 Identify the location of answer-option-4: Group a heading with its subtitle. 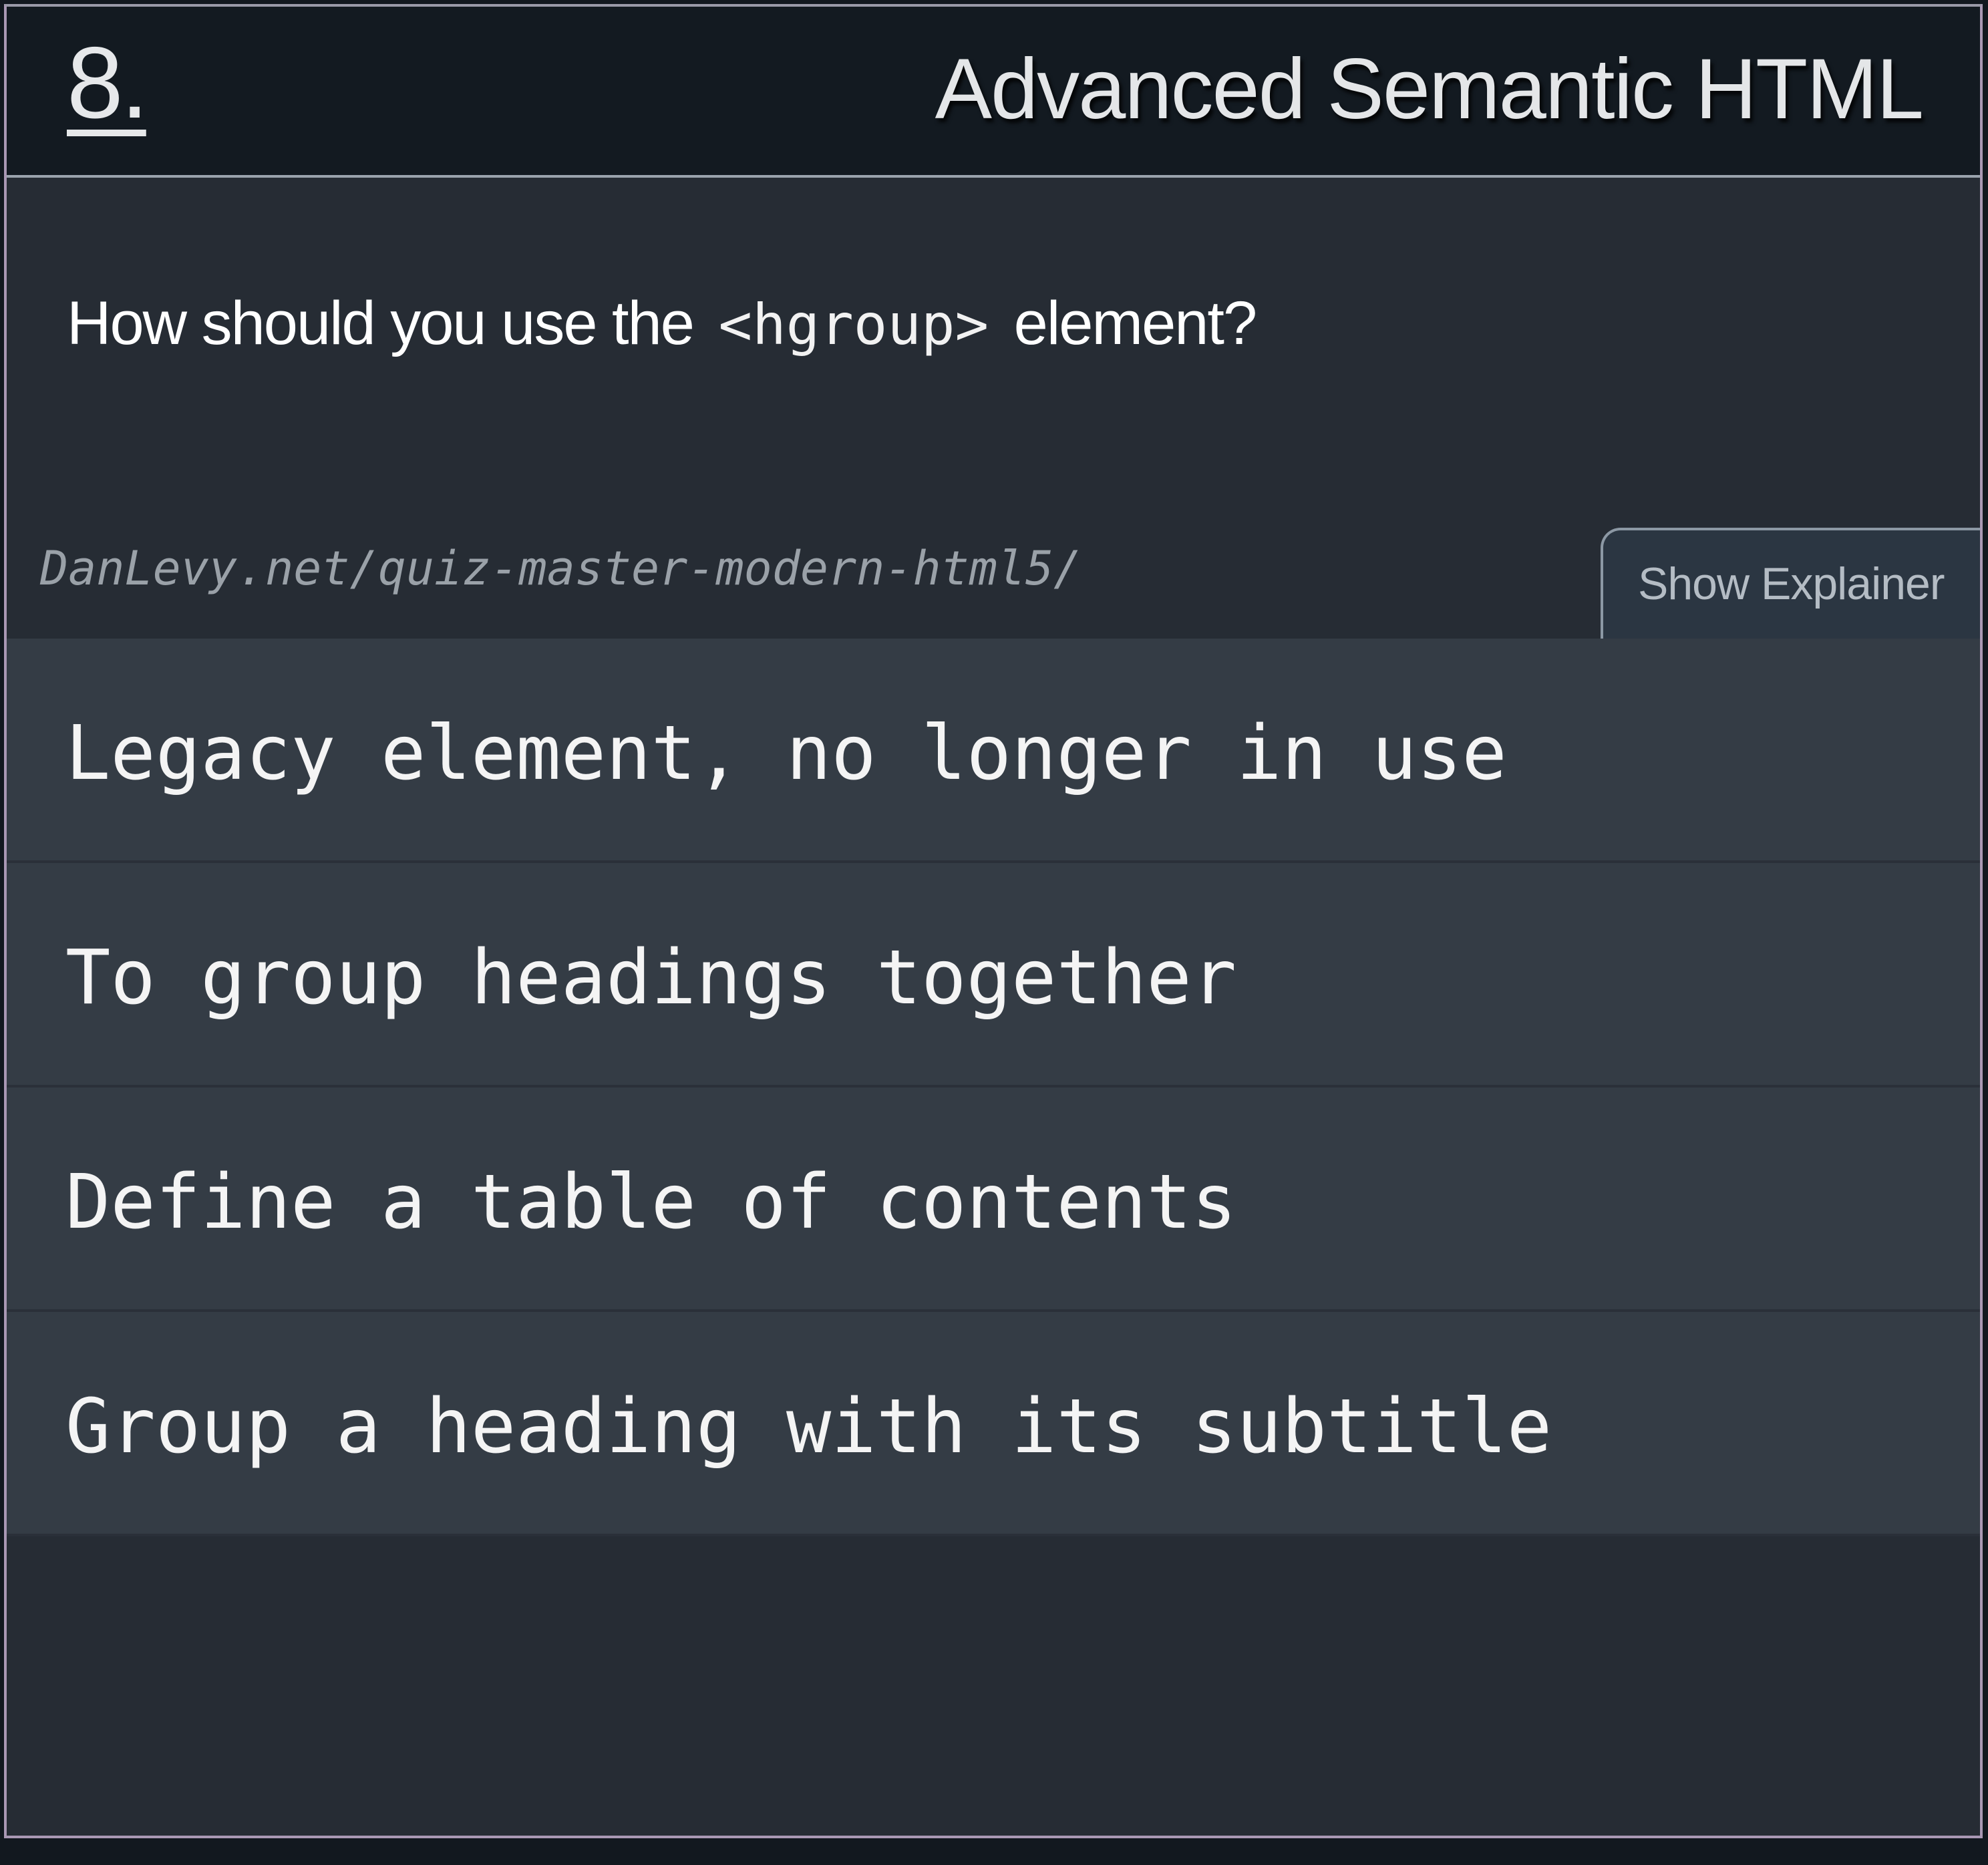
(993, 1424).